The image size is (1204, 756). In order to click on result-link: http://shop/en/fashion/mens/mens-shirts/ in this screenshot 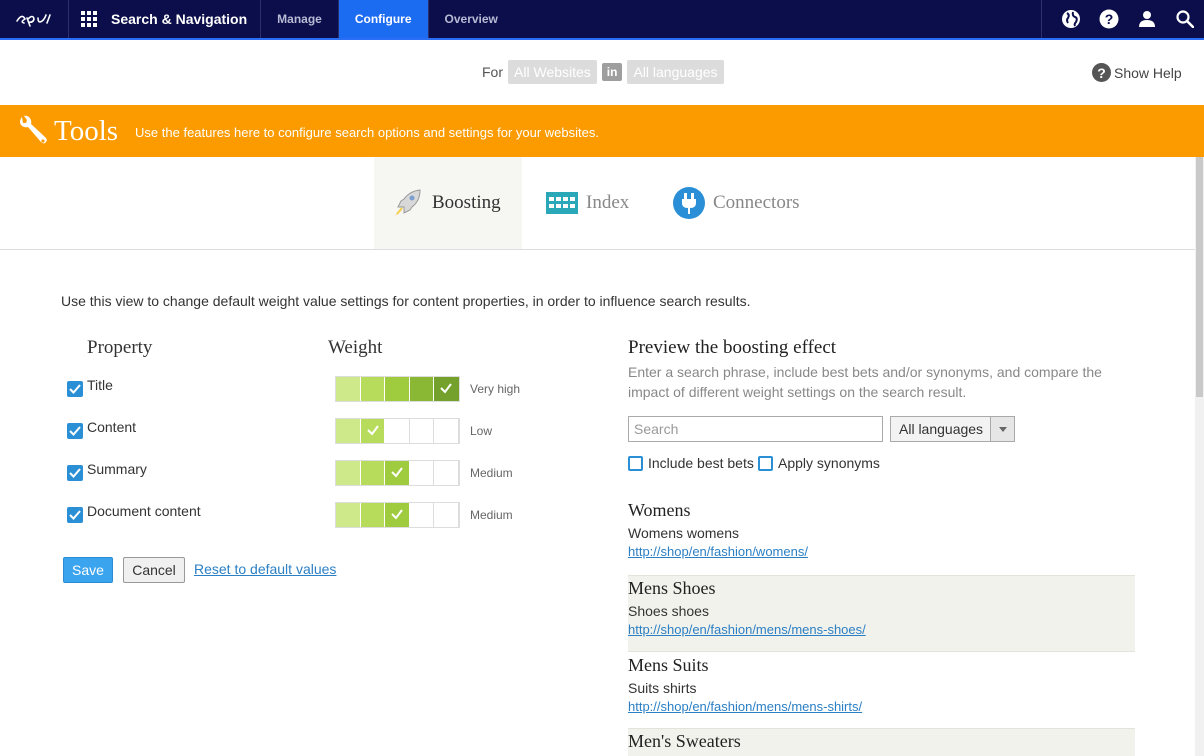, I will do `click(881, 706)`.